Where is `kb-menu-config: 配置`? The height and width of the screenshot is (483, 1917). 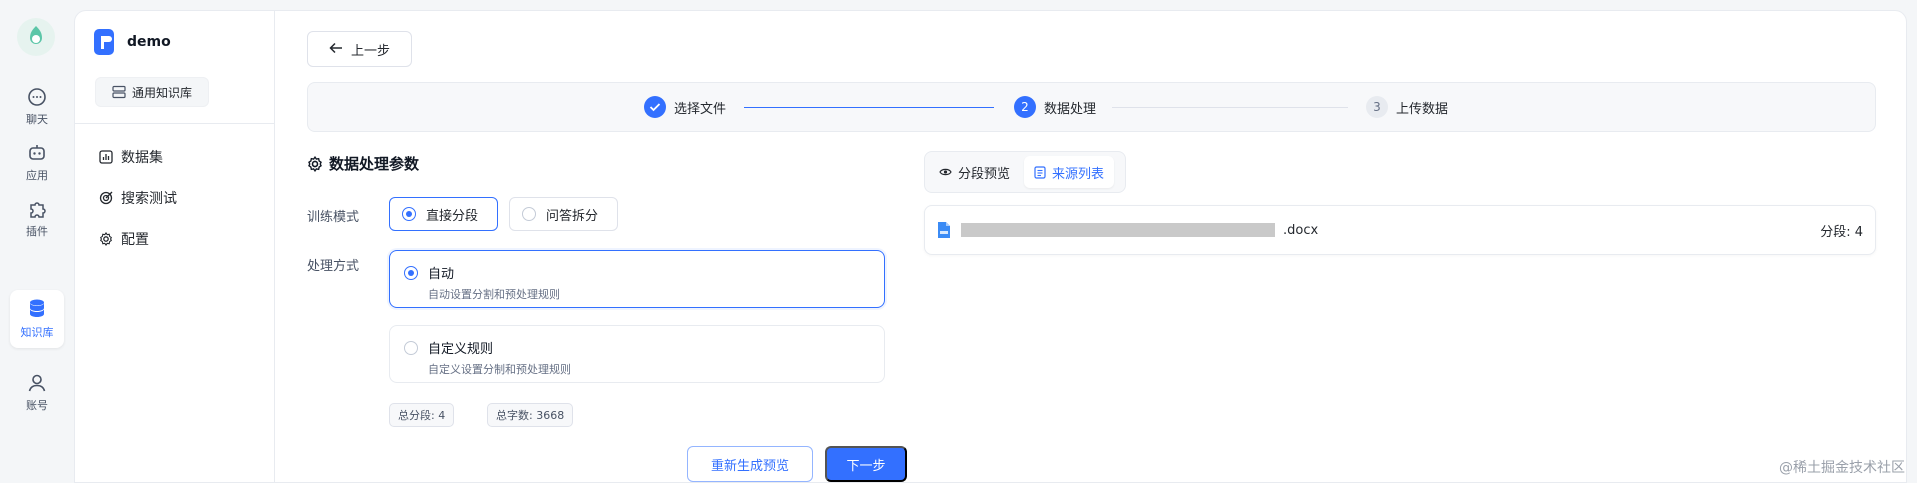 kb-menu-config: 配置 is located at coordinates (124, 239).